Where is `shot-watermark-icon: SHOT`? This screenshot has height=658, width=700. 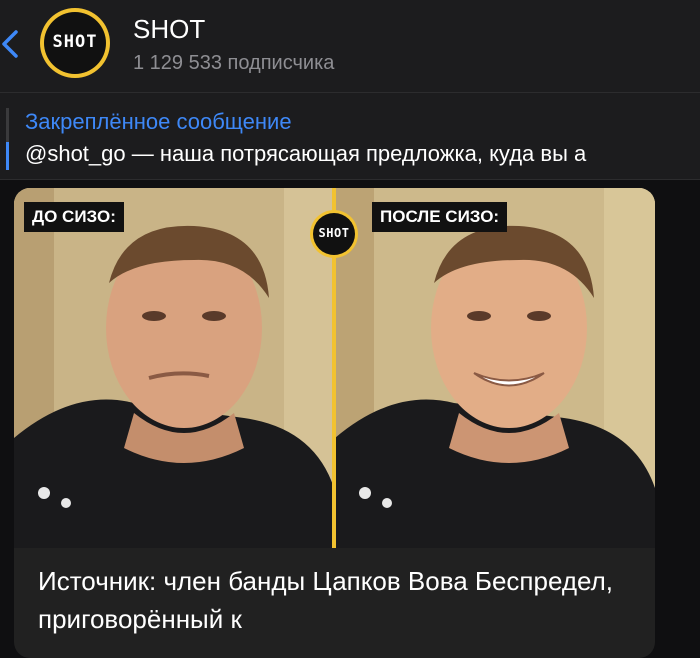
shot-watermark-icon: SHOT is located at coordinates (334, 234).